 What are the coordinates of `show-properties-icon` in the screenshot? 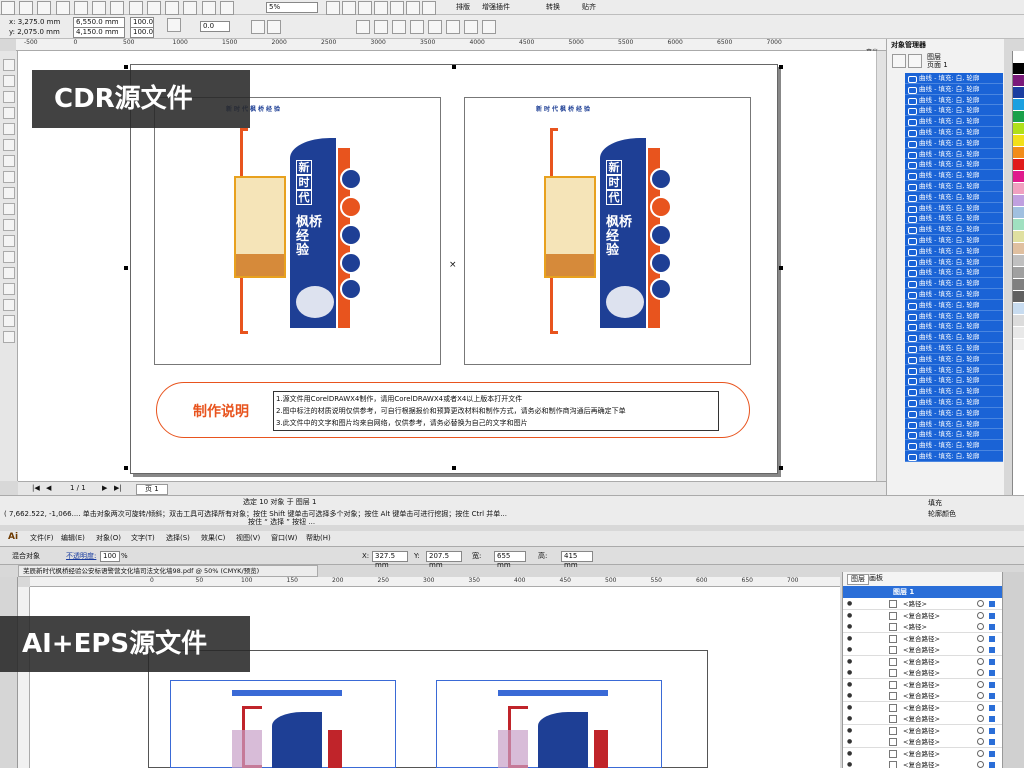 It's located at (899, 61).